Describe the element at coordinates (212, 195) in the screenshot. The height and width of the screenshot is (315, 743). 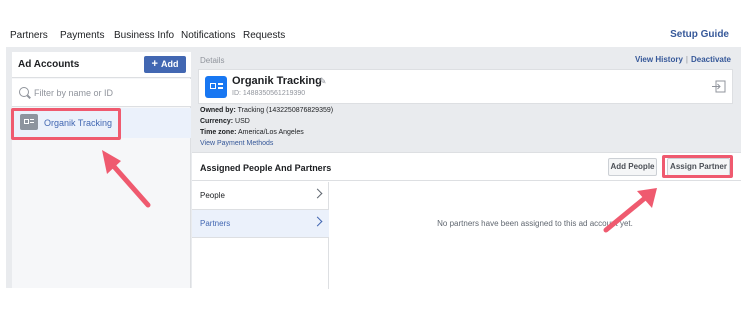
I see `tab-label: People` at that location.